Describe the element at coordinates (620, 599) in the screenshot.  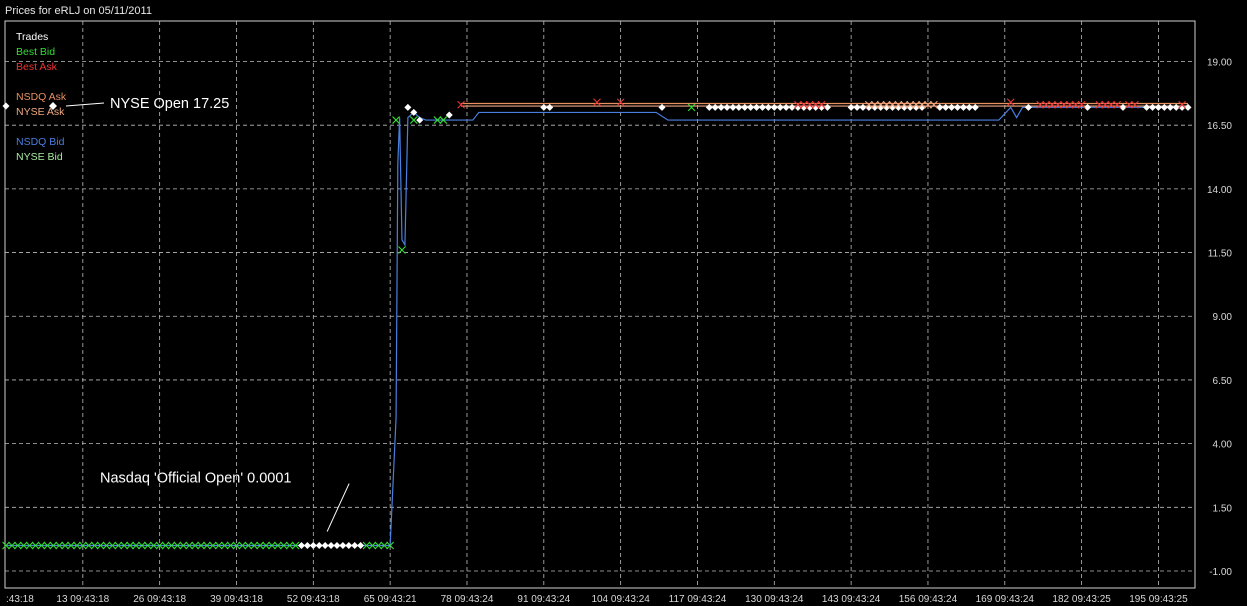
I see `x-tick-label: 104 09:43:24` at that location.